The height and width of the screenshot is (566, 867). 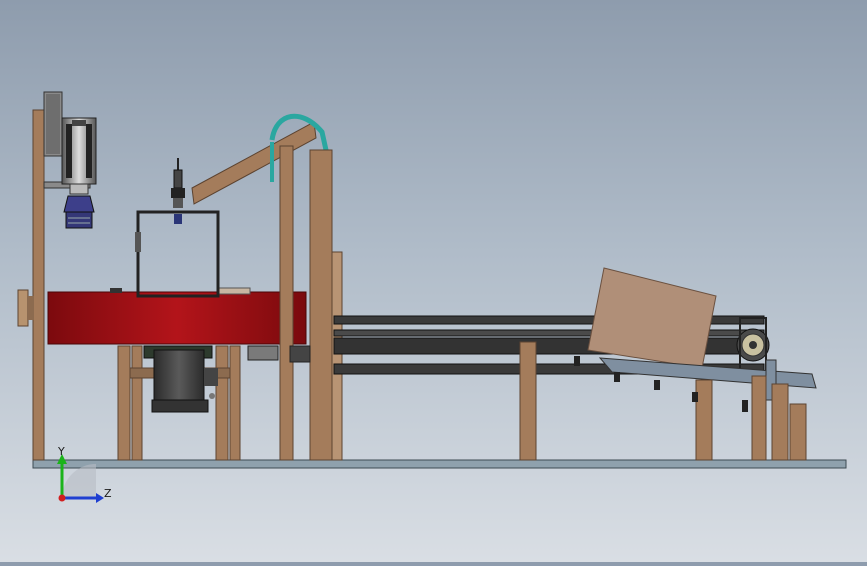 I want to click on z-axis-head, so click(x=100, y=498).